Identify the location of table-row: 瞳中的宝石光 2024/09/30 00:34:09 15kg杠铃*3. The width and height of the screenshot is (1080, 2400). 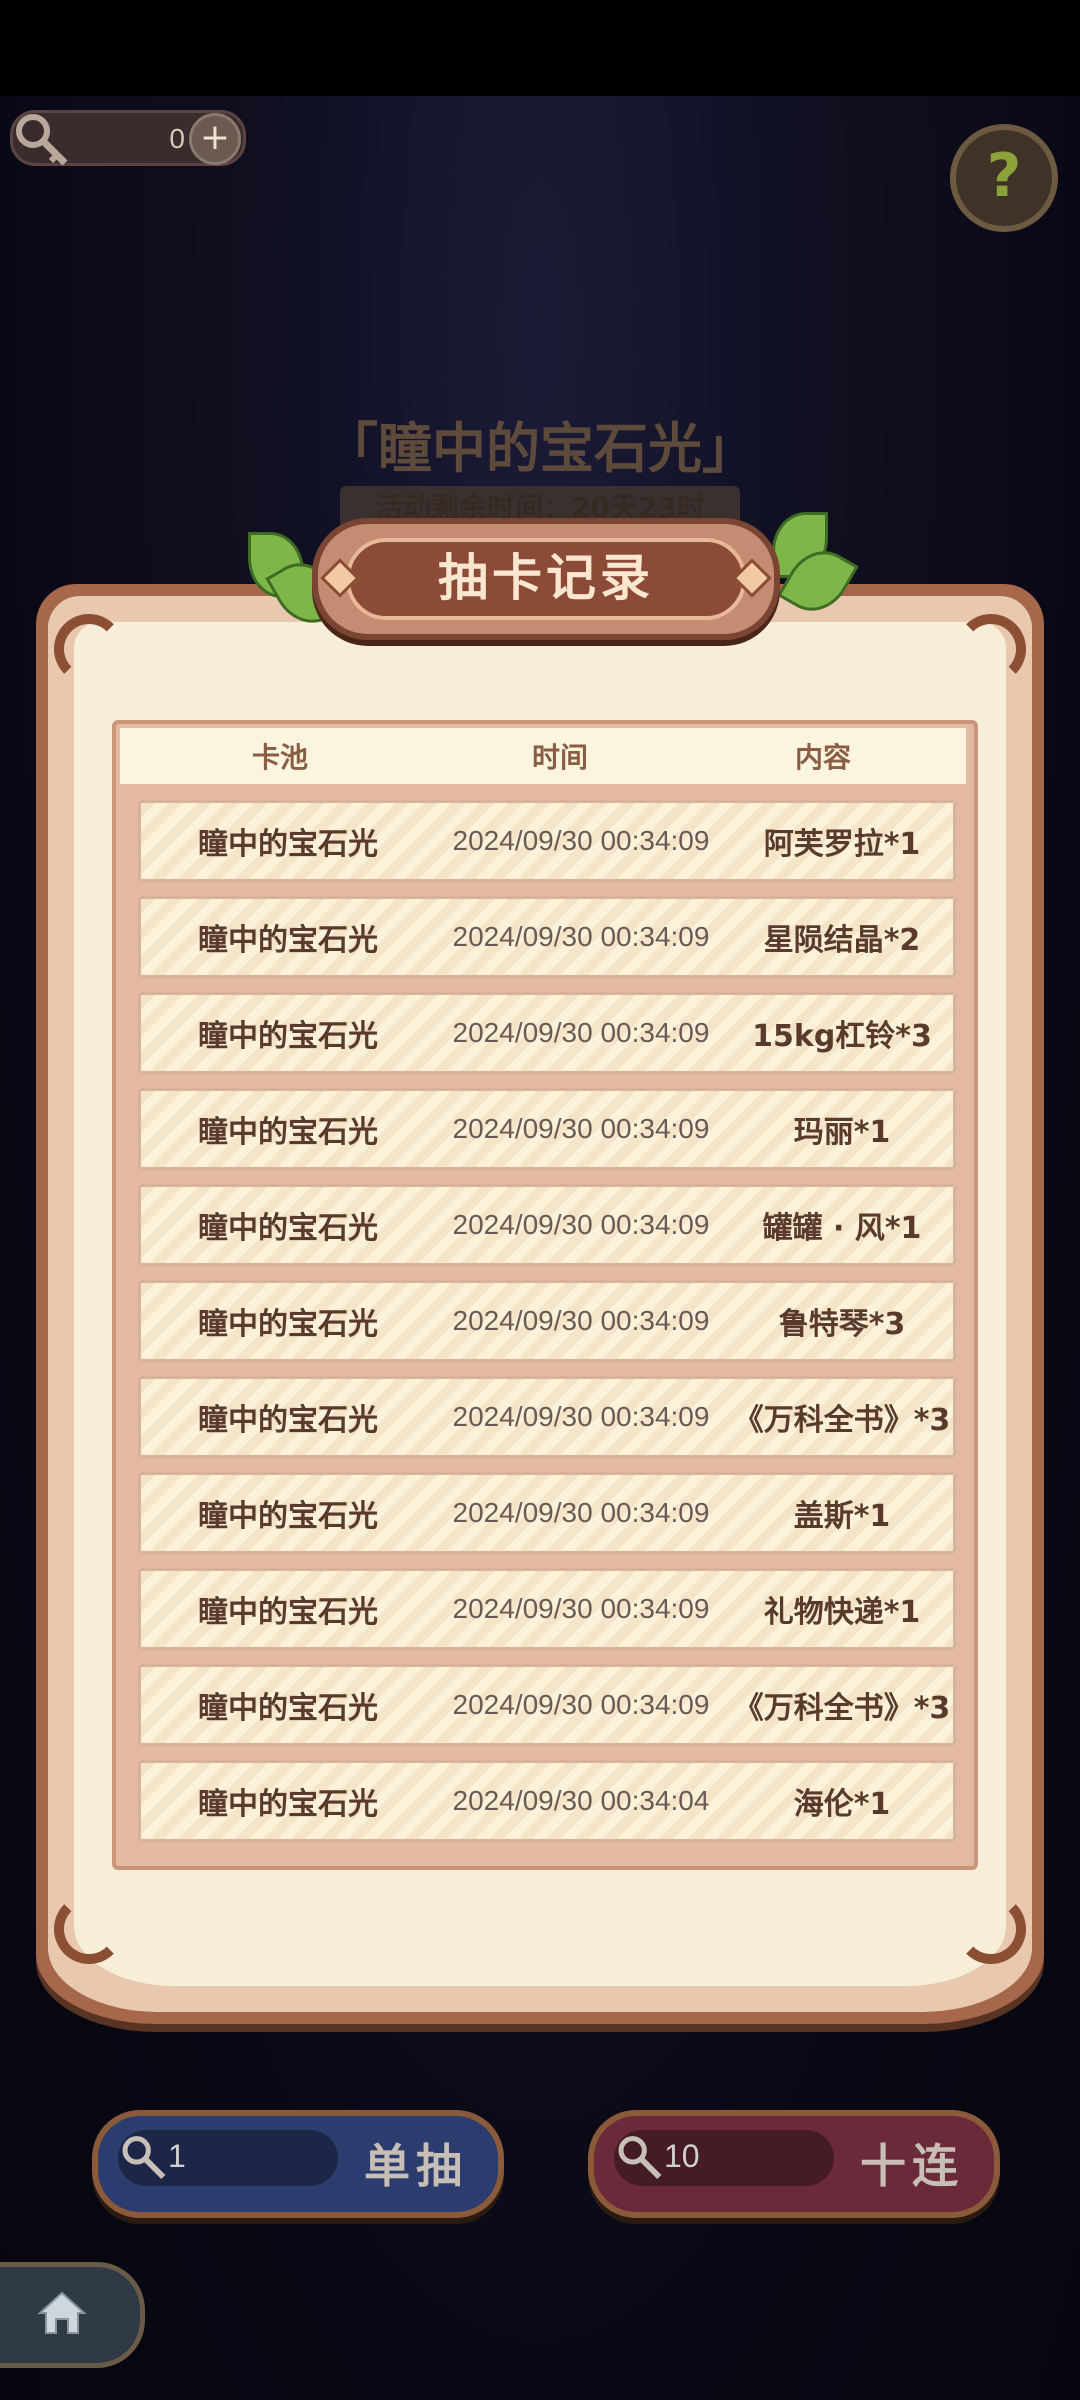
(547, 1033).